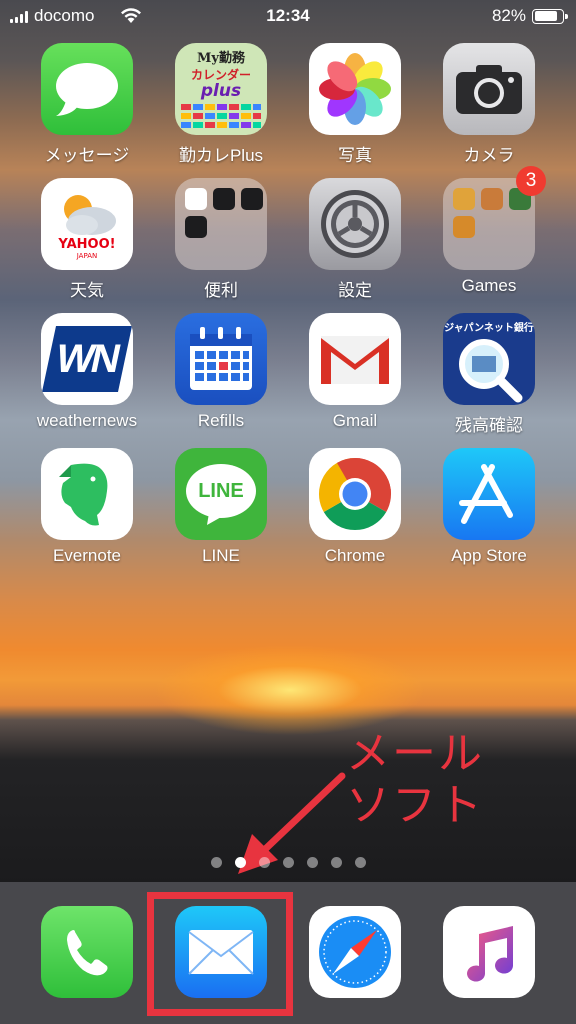  What do you see at coordinates (489, 359) in the screenshot?
I see `japannet-bank-icon: ジャパンネット銀行` at bounding box center [489, 359].